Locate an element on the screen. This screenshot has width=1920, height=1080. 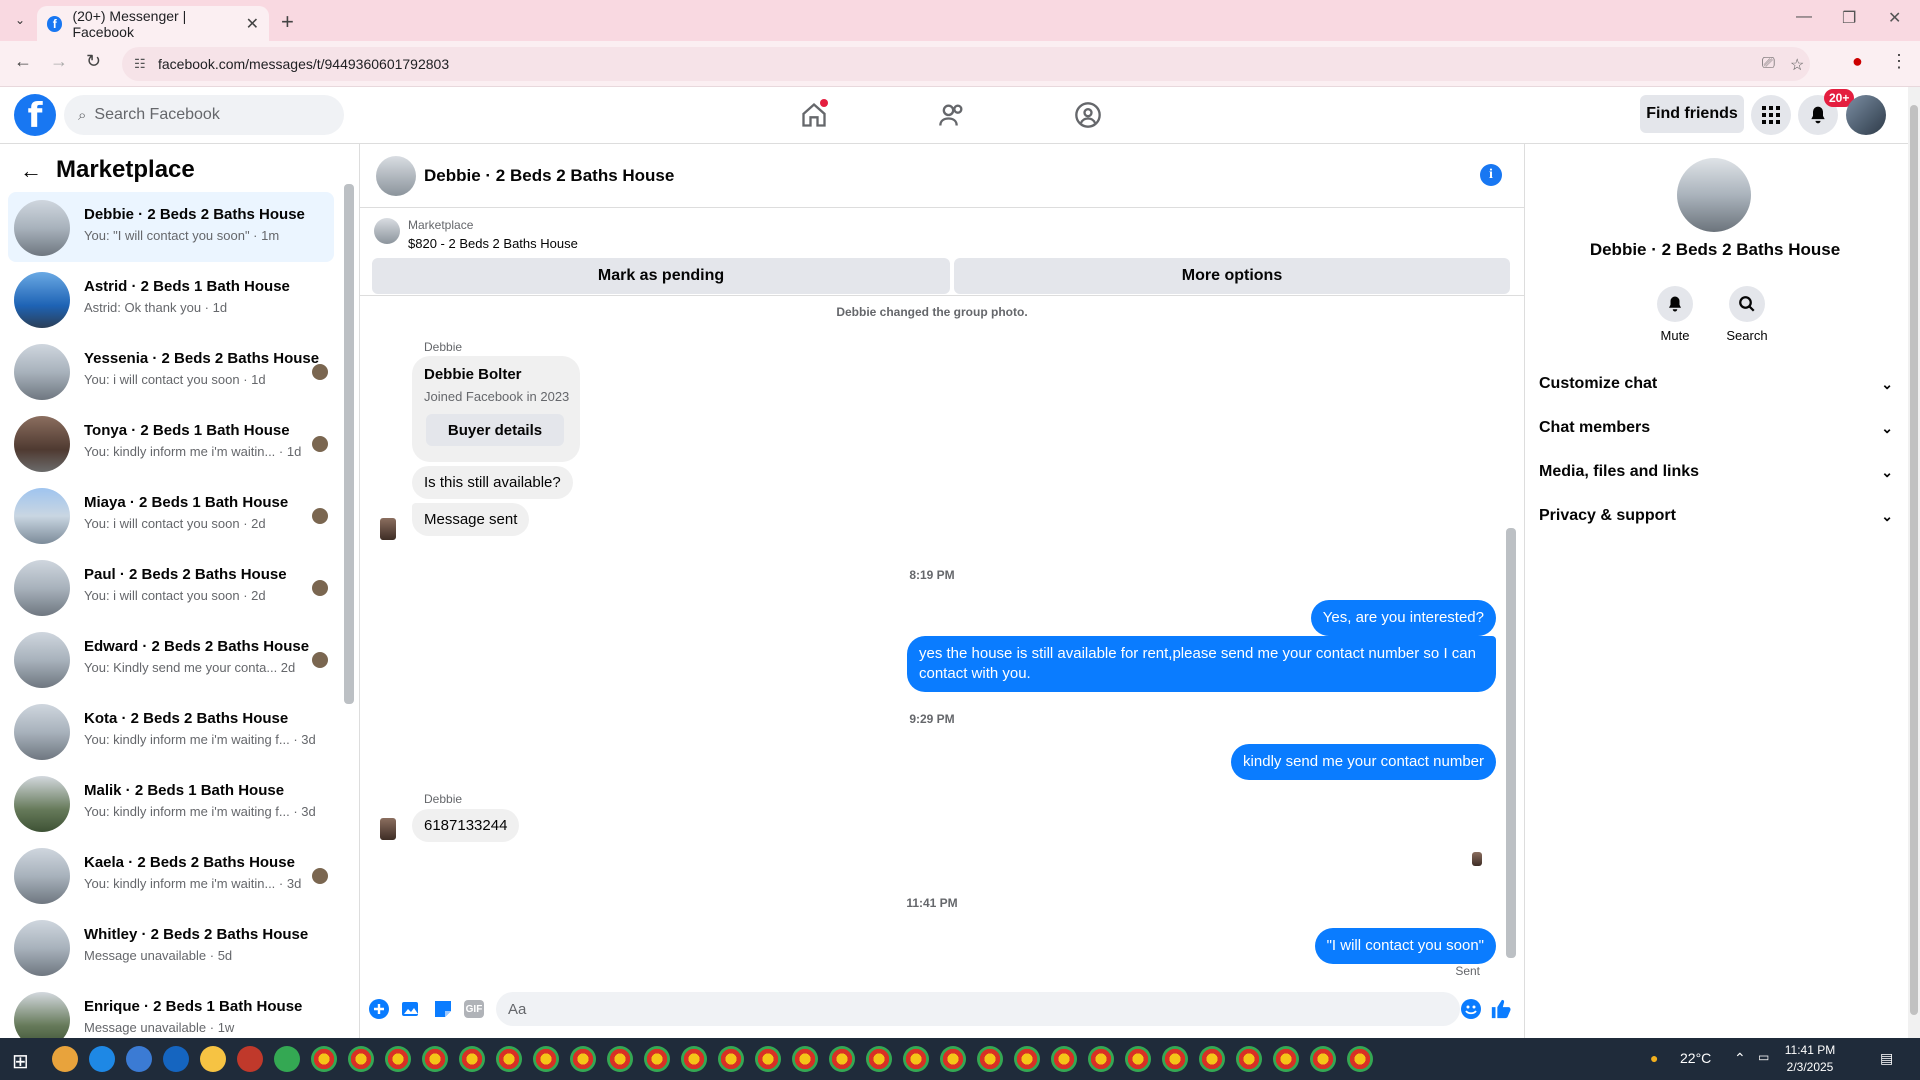
mark-as-pending-button: Mark as pending is located at coordinates (661, 276).